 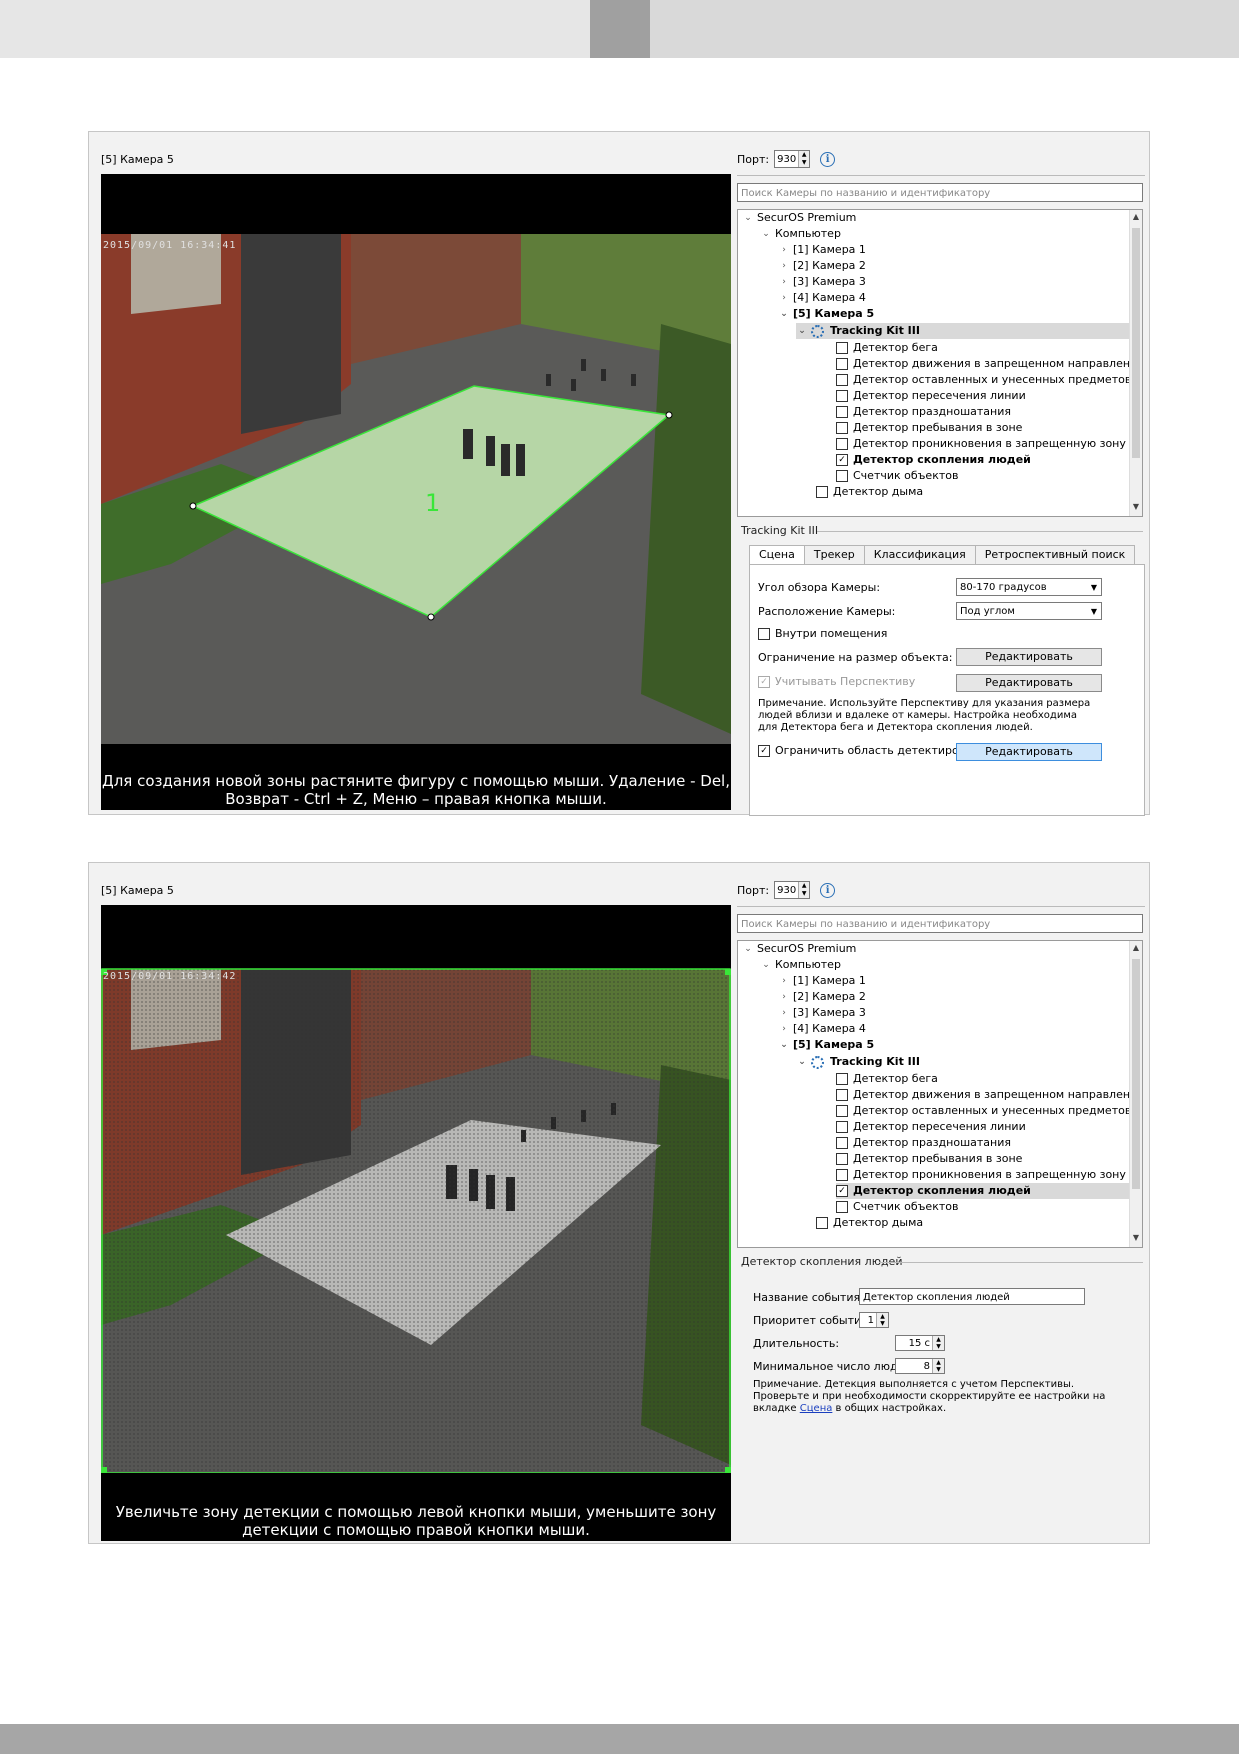 What do you see at coordinates (834, 555) in the screenshot?
I see `tab-tracker: Трекер` at bounding box center [834, 555].